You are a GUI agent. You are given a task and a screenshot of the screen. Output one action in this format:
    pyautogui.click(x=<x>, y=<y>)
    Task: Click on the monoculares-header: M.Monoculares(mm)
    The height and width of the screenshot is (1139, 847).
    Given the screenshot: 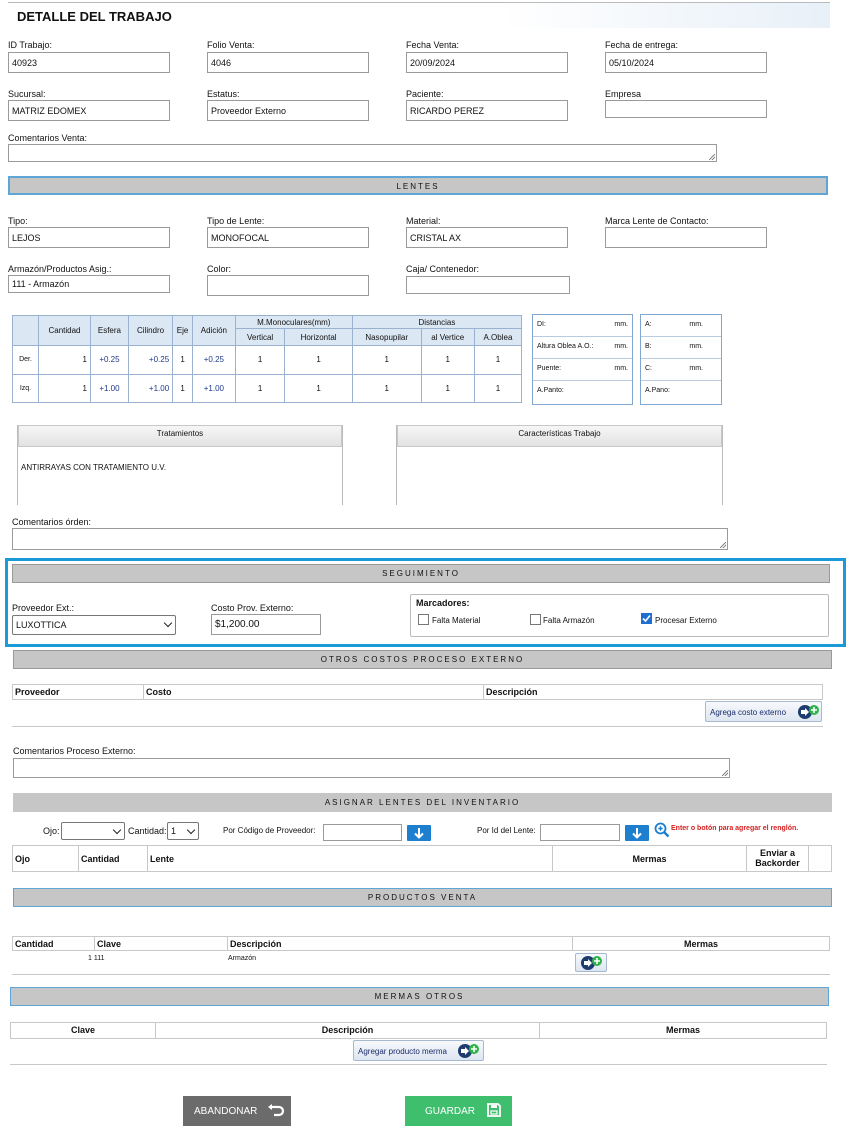 What is the action you would take?
    pyautogui.click(x=293, y=322)
    